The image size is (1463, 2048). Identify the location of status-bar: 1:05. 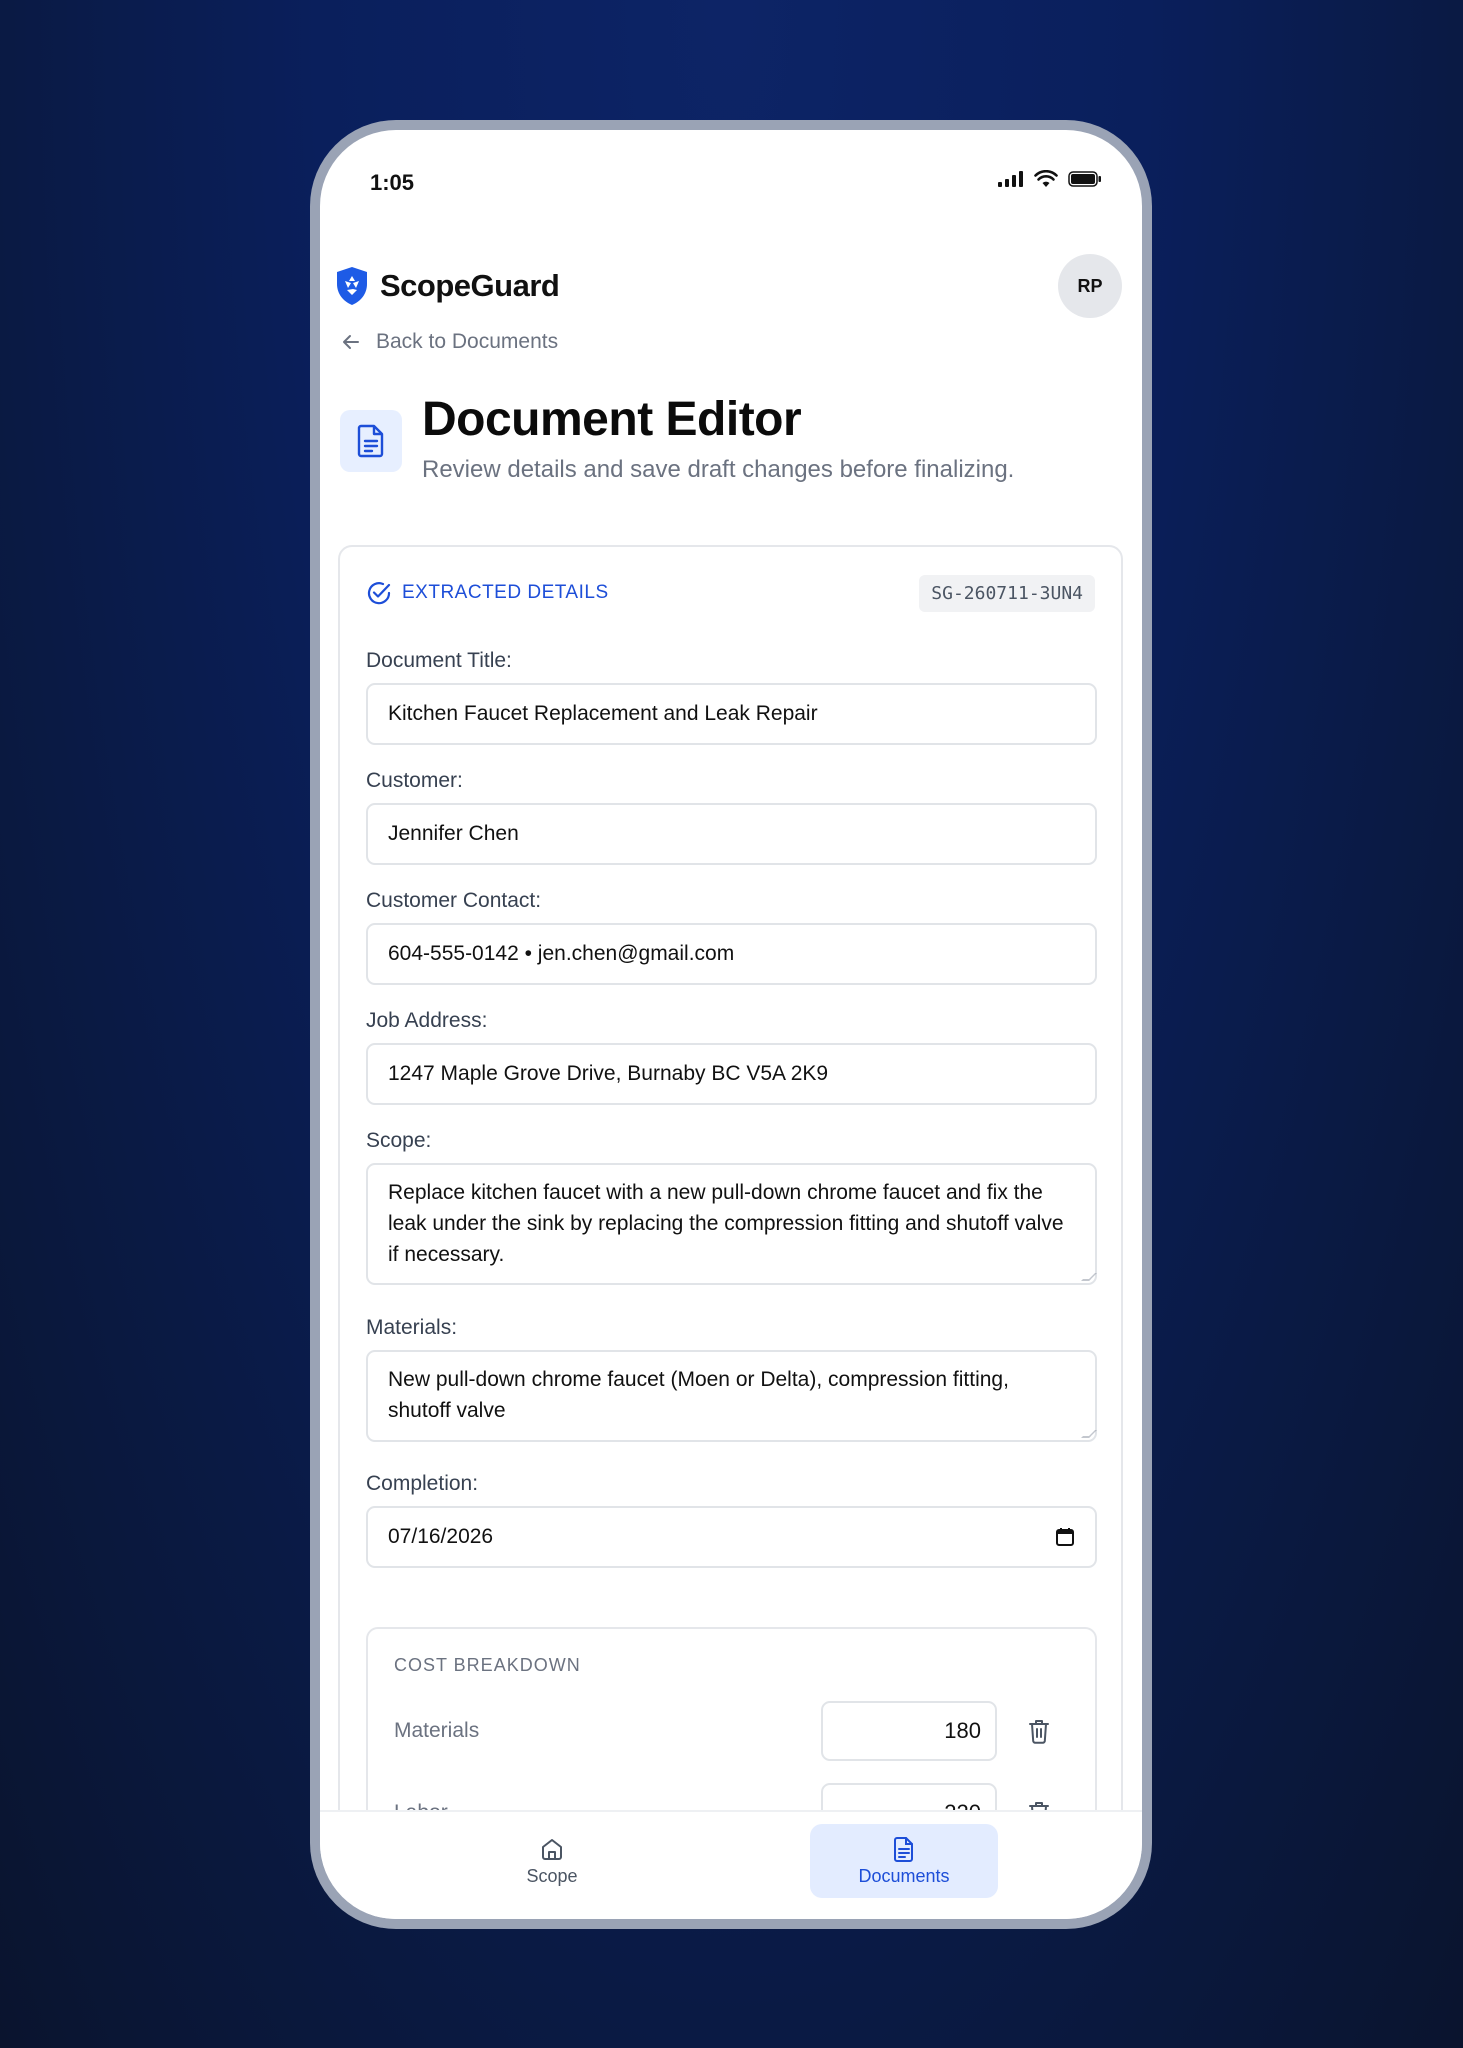
(731, 180).